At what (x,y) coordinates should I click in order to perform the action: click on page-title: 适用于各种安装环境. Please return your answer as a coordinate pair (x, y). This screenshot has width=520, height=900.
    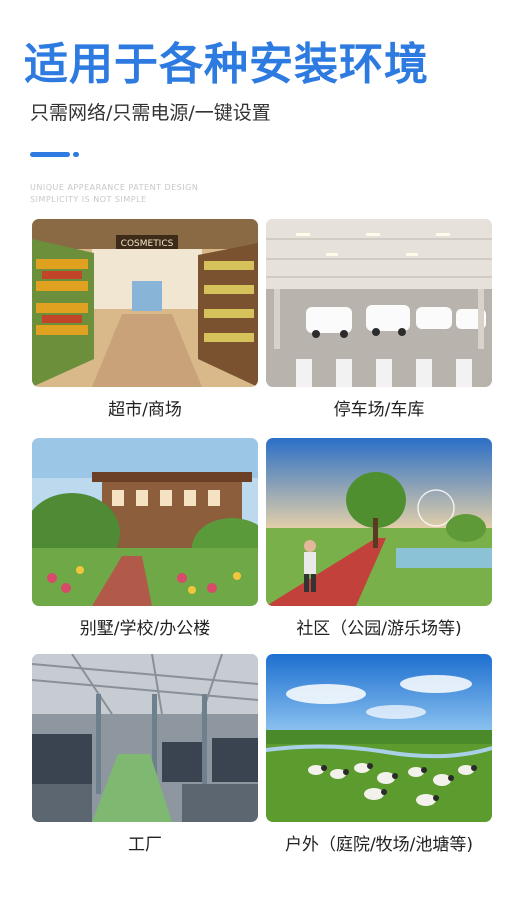
    Looking at the image, I should click on (226, 64).